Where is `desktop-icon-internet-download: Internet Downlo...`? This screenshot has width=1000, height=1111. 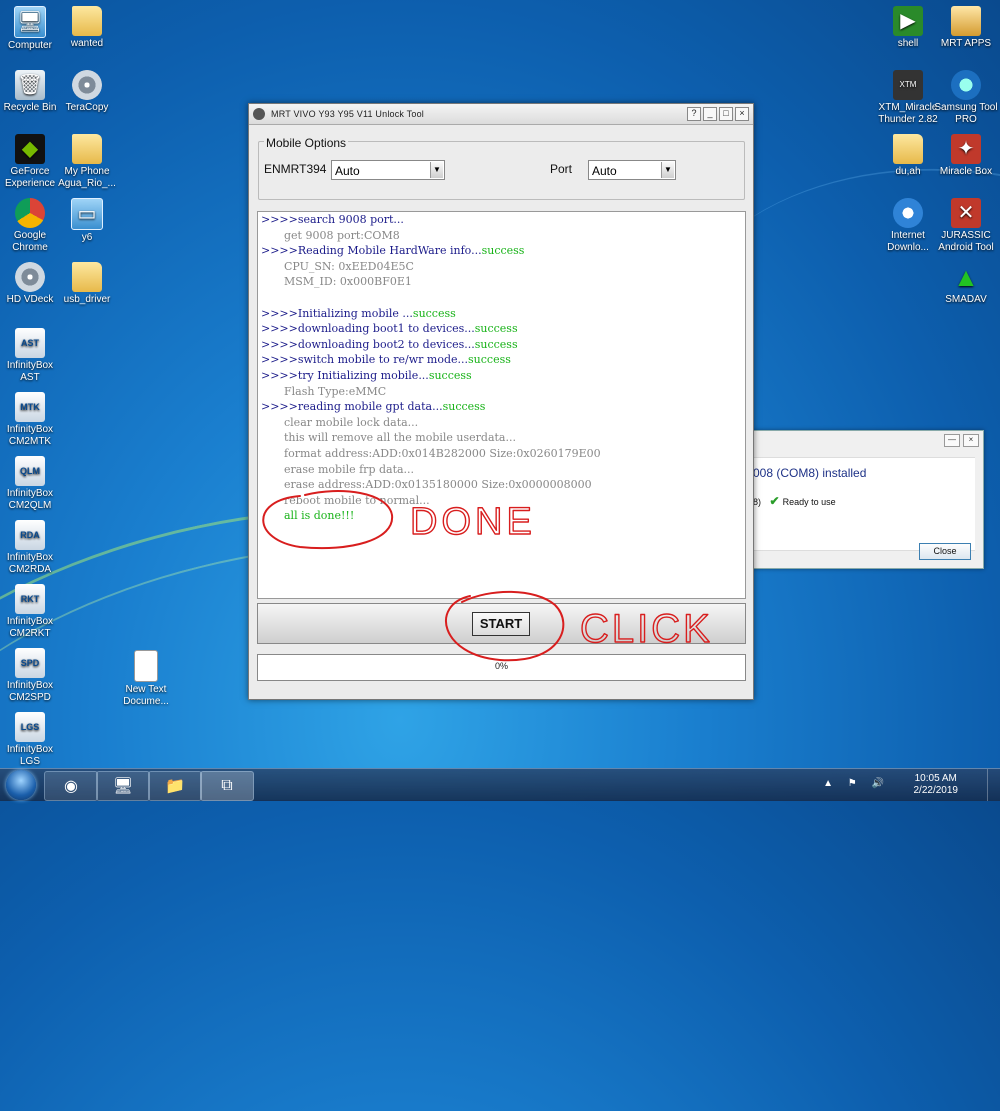 desktop-icon-internet-download: Internet Downlo... is located at coordinates (908, 226).